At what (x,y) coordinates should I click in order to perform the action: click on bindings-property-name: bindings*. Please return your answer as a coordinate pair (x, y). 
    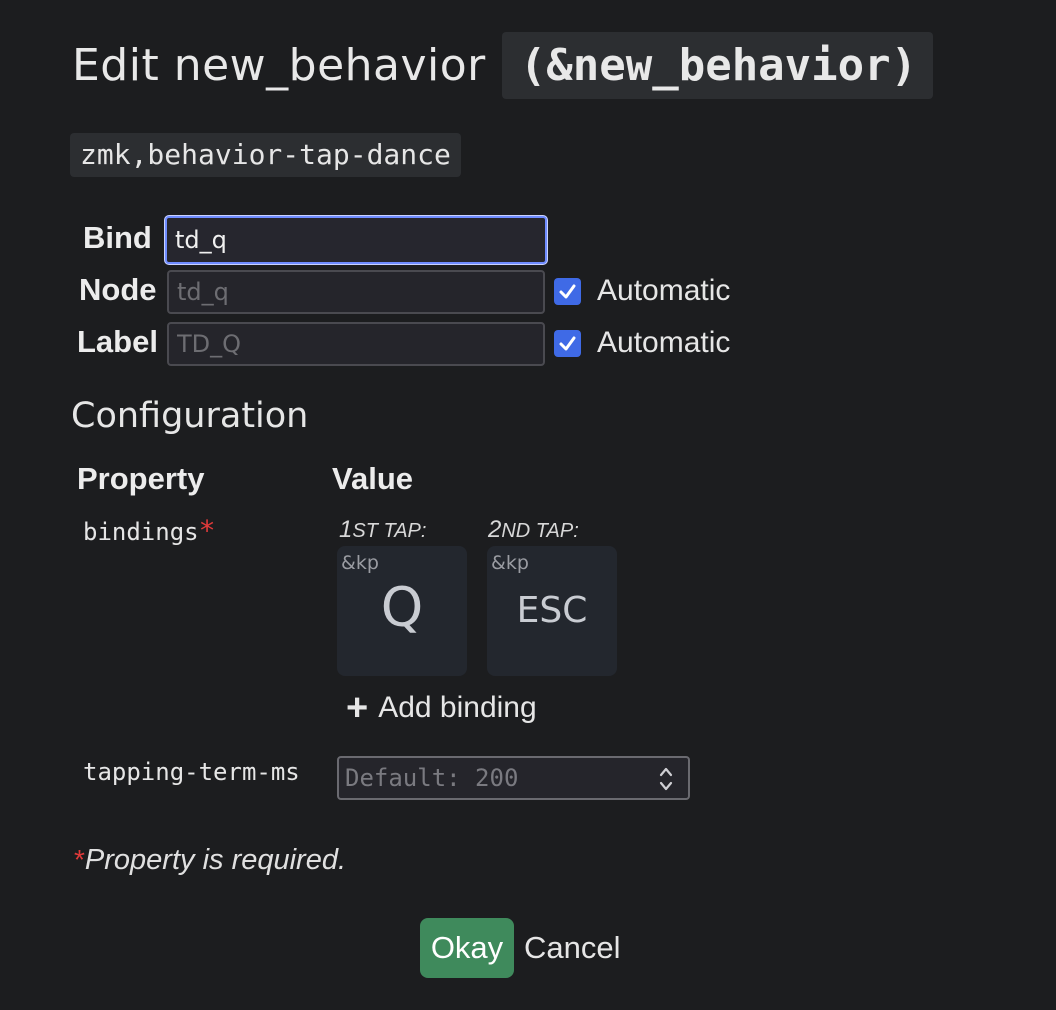
    Looking at the image, I should click on (149, 530).